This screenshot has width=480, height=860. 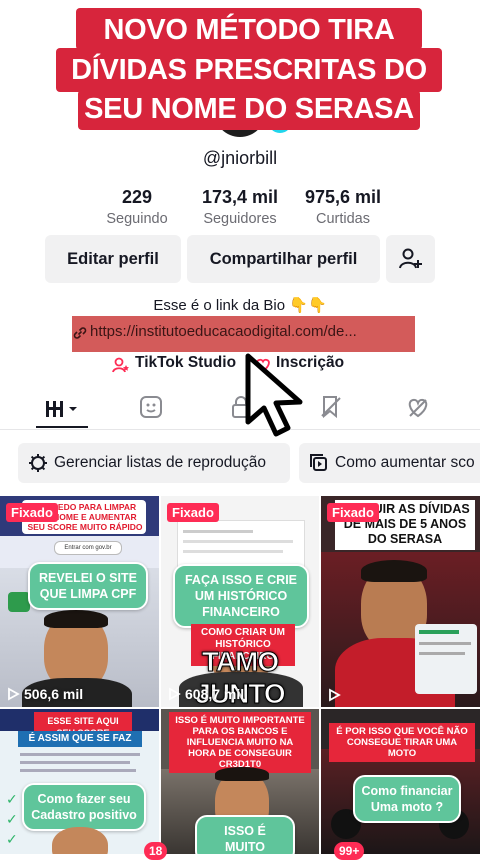 I want to click on headline-line-2: DÍVIDAS PRESCRITAS DO, so click(x=249, y=70).